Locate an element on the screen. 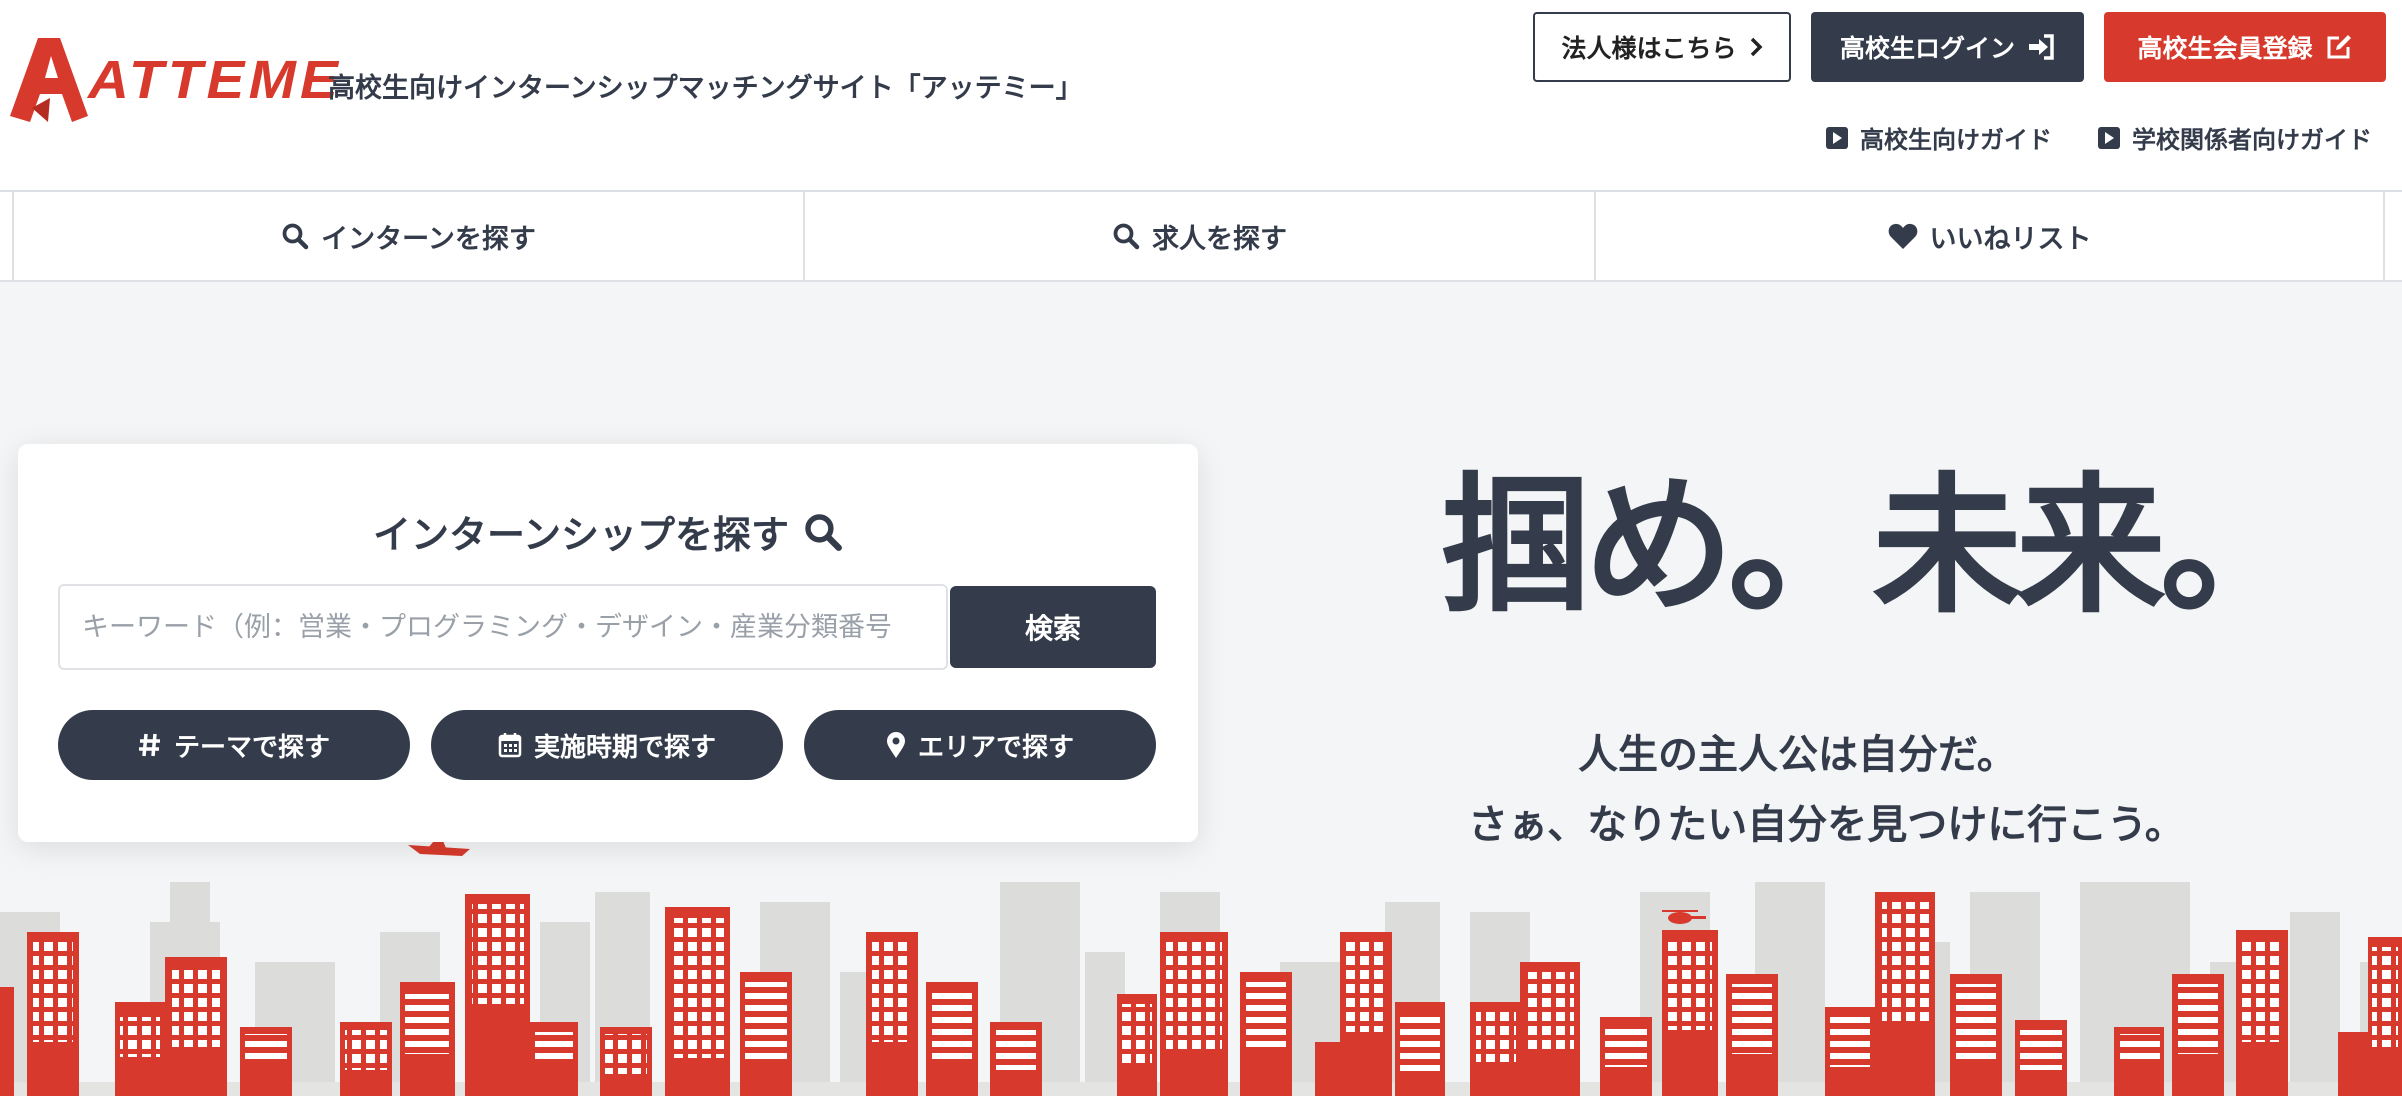  search-by-area-label: エリアで探す is located at coordinates (995, 747).